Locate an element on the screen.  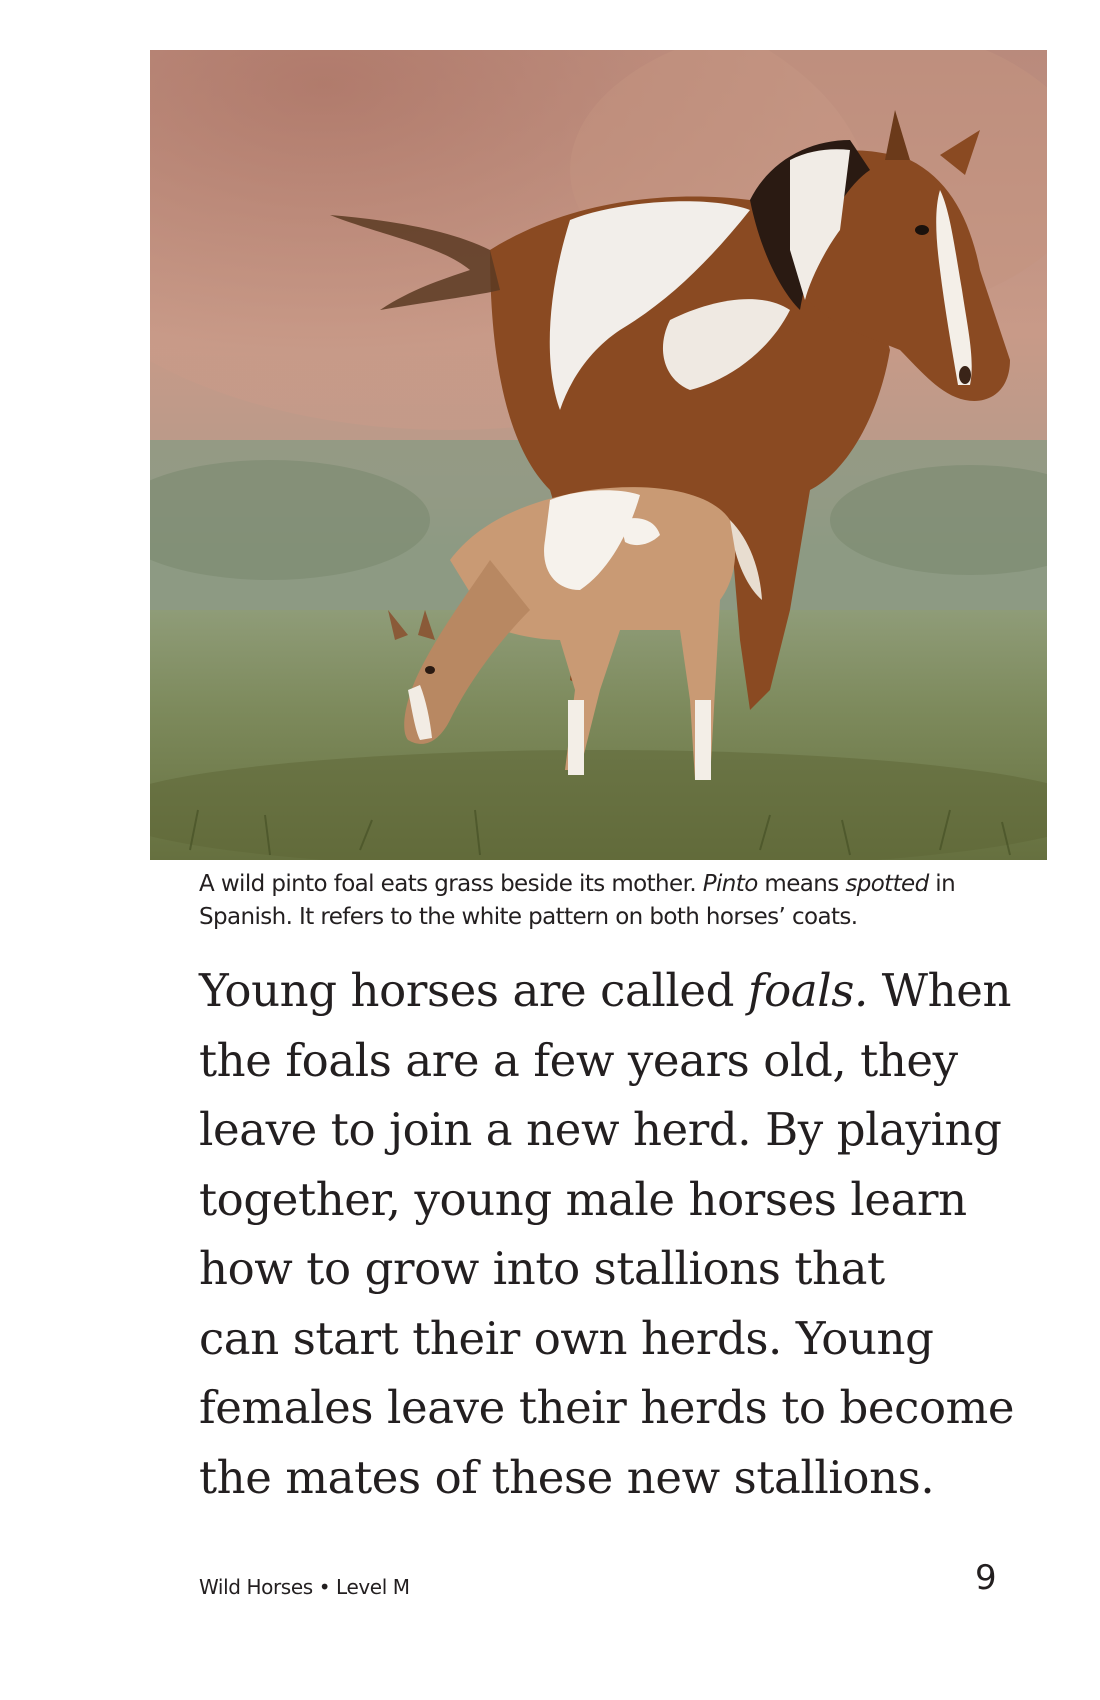
body-line-1-b: When is located at coordinates (939, 990).